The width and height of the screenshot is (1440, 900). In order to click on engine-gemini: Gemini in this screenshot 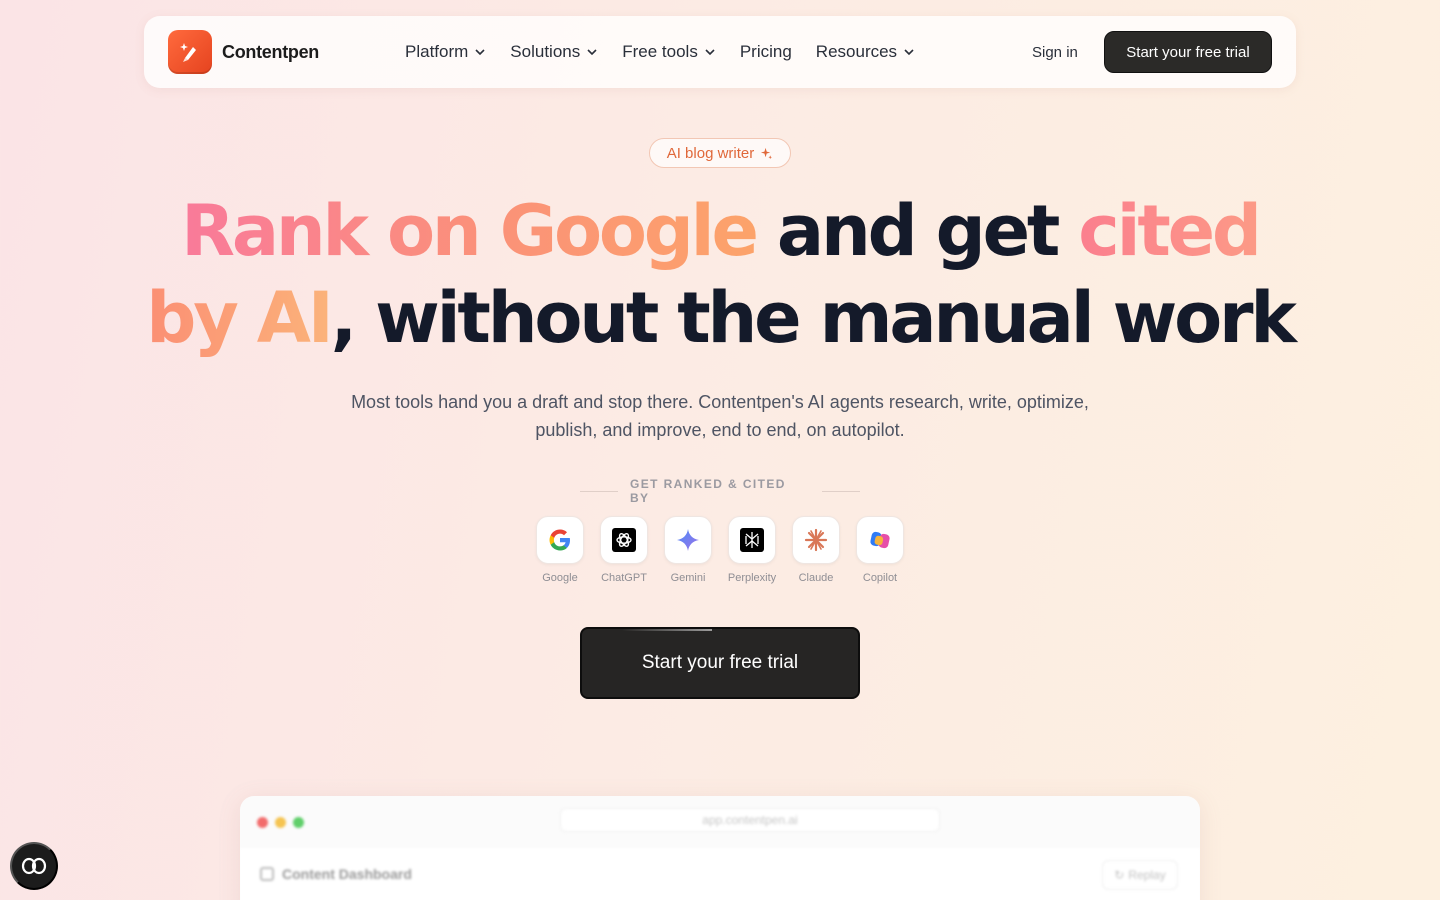, I will do `click(688, 550)`.